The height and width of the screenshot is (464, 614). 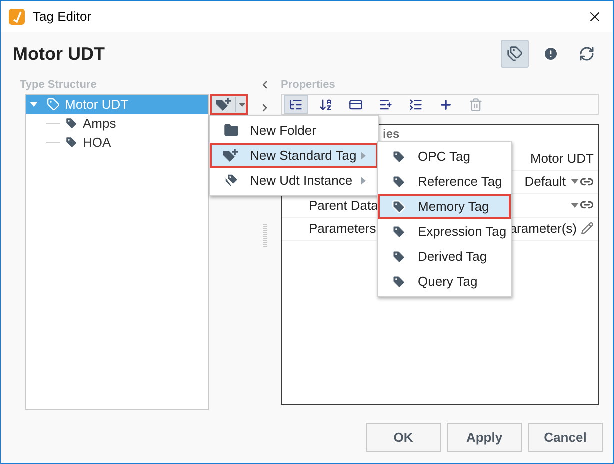 What do you see at coordinates (476, 105) in the screenshot?
I see `delete-icon` at bounding box center [476, 105].